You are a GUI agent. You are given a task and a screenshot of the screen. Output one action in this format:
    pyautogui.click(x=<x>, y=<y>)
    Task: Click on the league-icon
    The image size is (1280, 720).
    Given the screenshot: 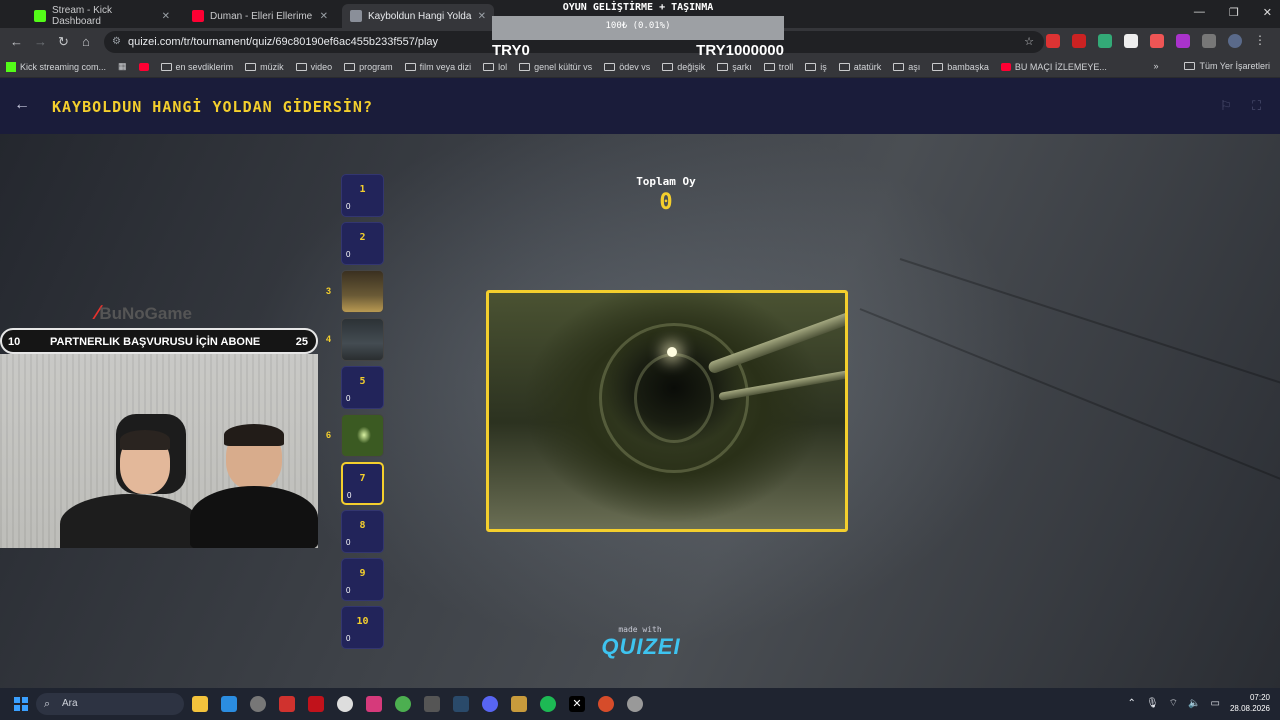 What is the action you would take?
    pyautogui.click(x=519, y=704)
    